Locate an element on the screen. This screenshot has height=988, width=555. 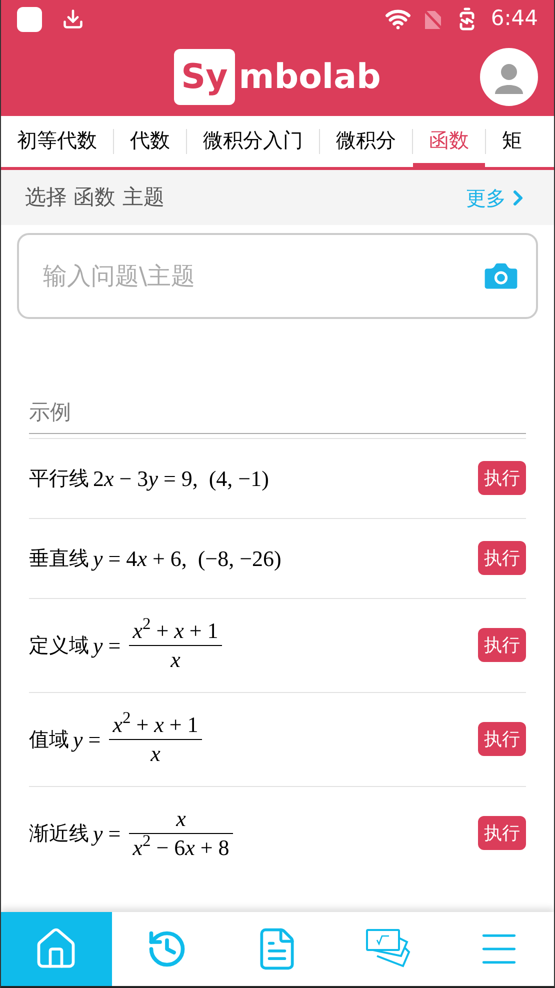
math-expression: 2x − 3y = 9, (4, −1) is located at coordinates (181, 478).